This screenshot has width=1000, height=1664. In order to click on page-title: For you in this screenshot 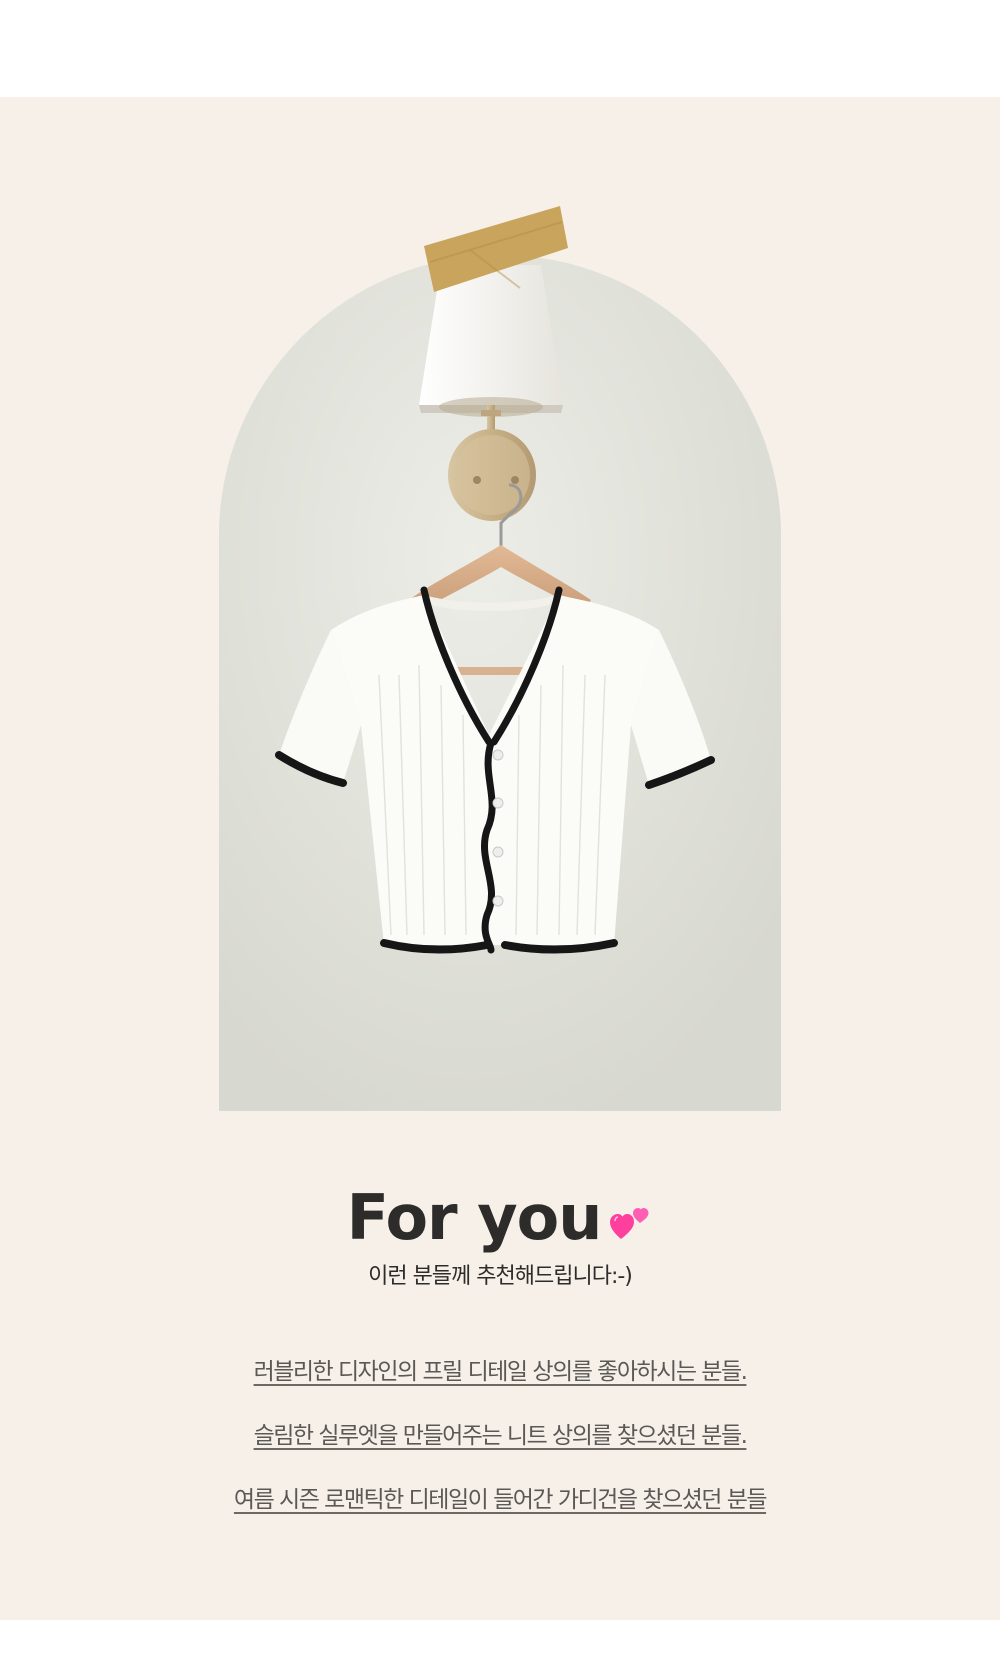, I will do `click(474, 1217)`.